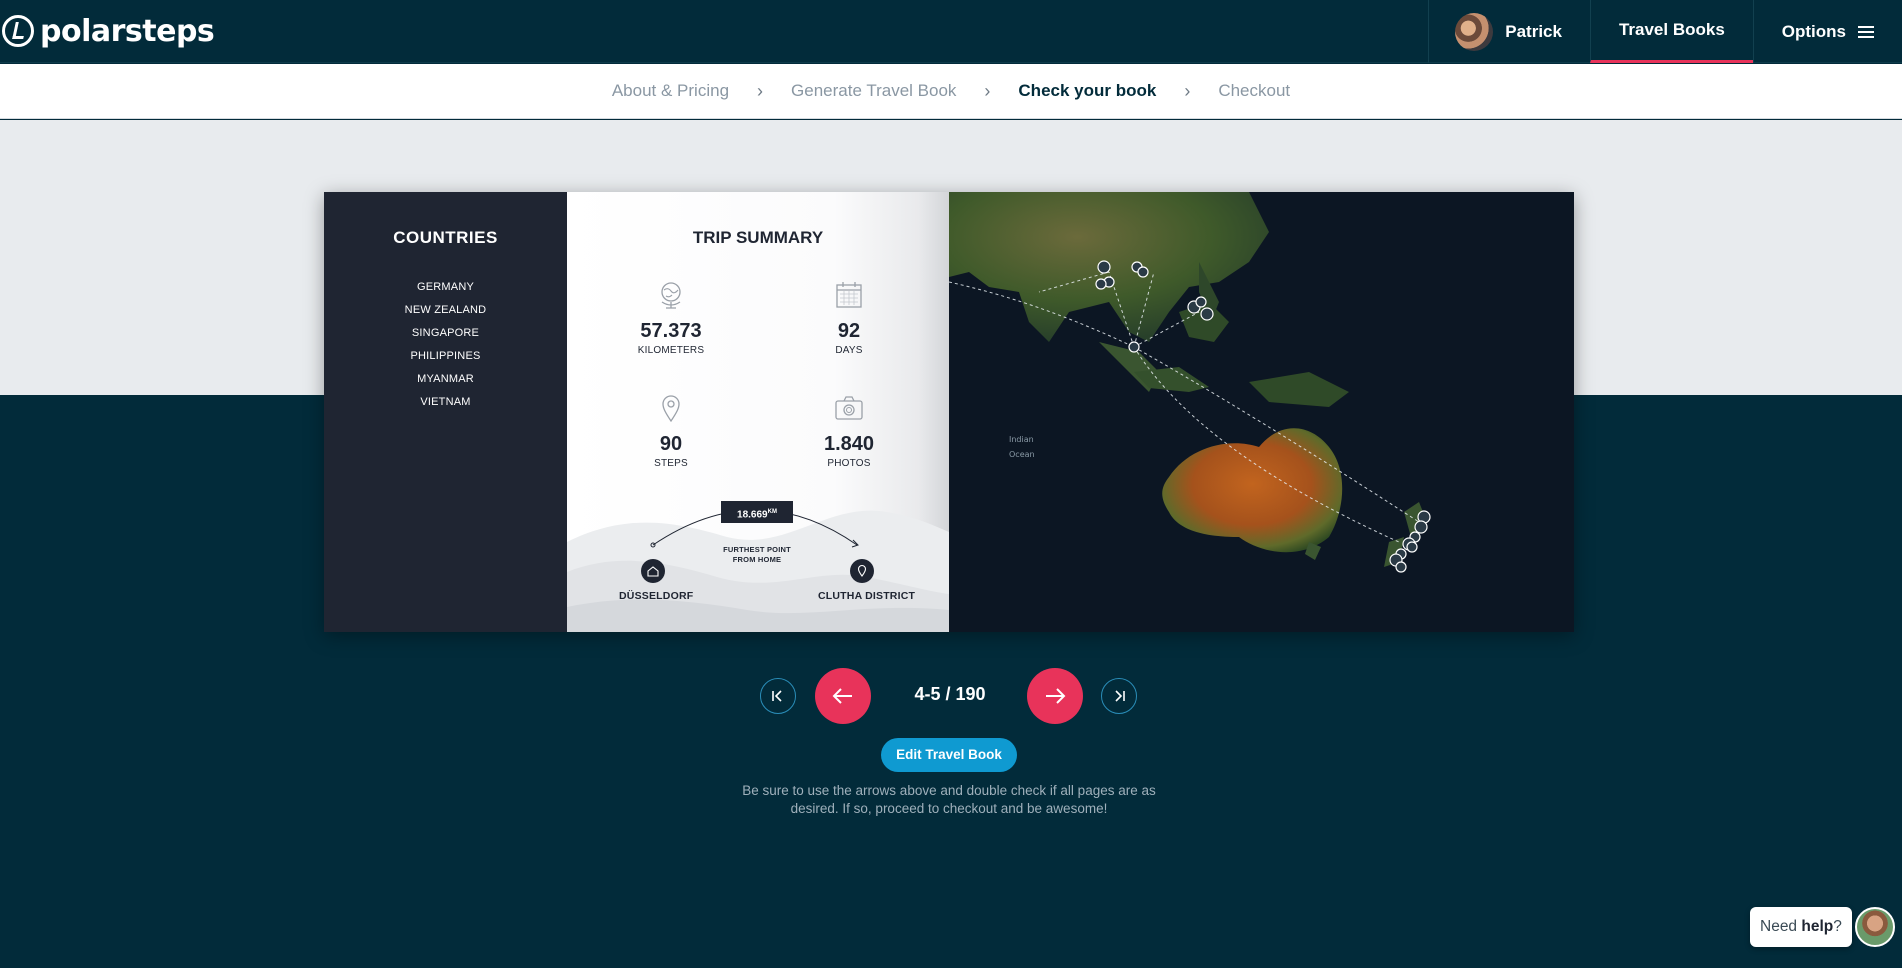 The height and width of the screenshot is (968, 1902). I want to click on furthest-distance-value: 18.669, so click(752, 515).